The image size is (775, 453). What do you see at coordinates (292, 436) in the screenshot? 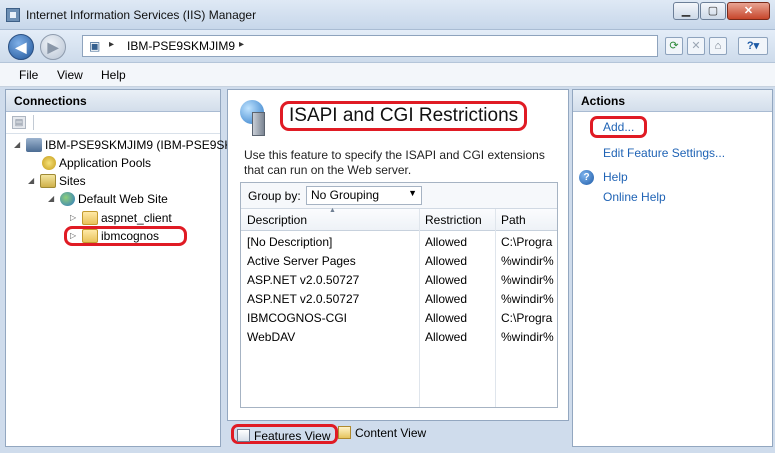
I see `tab-label: Features View` at bounding box center [292, 436].